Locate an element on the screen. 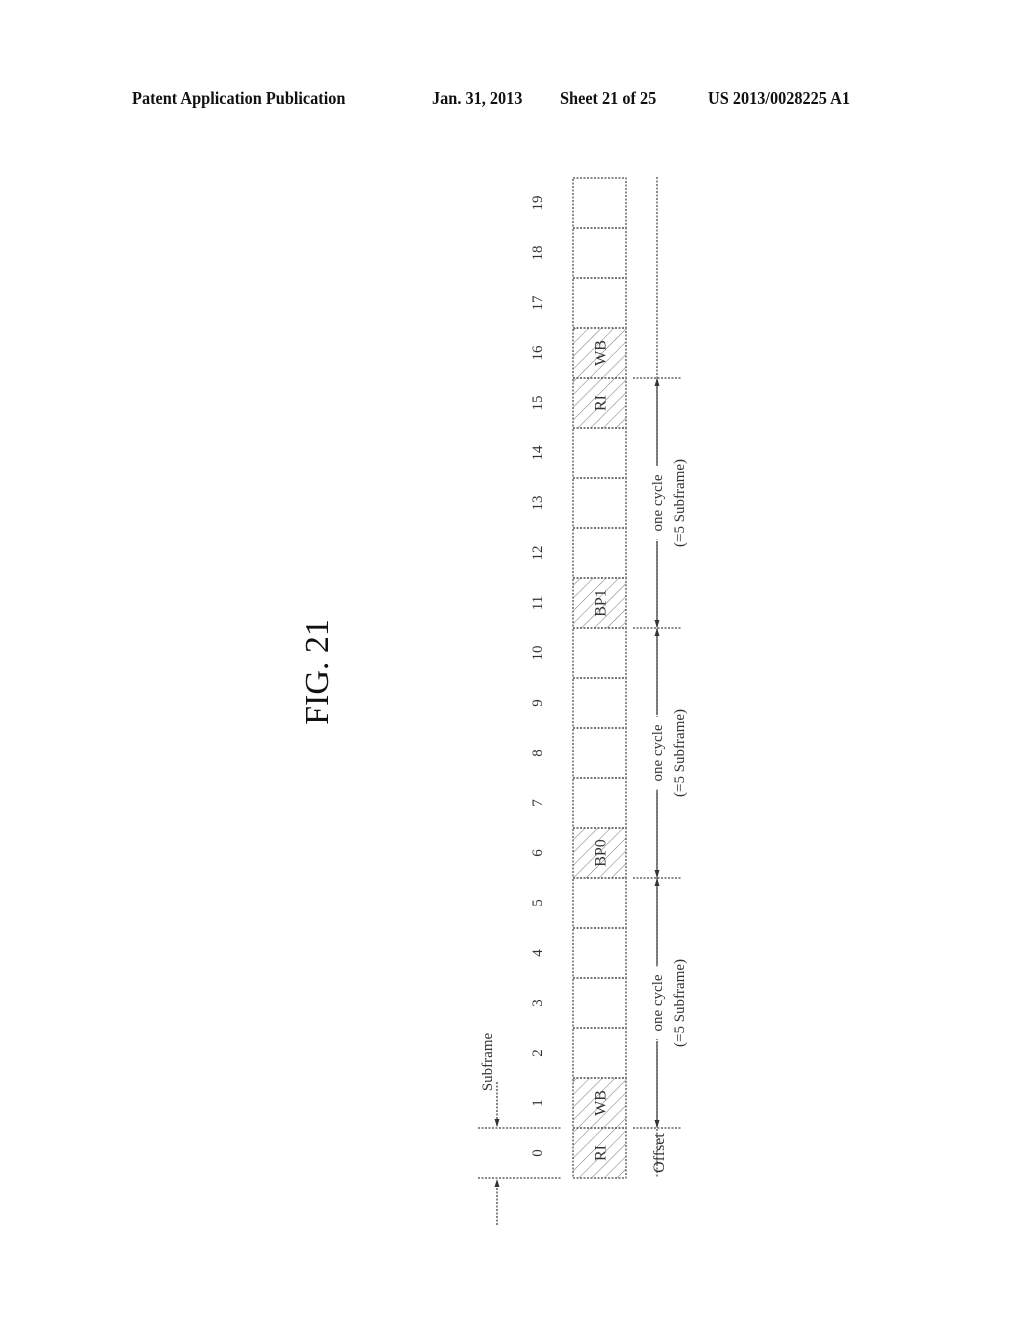  subframe-index: 2 is located at coordinates (538, 1053).